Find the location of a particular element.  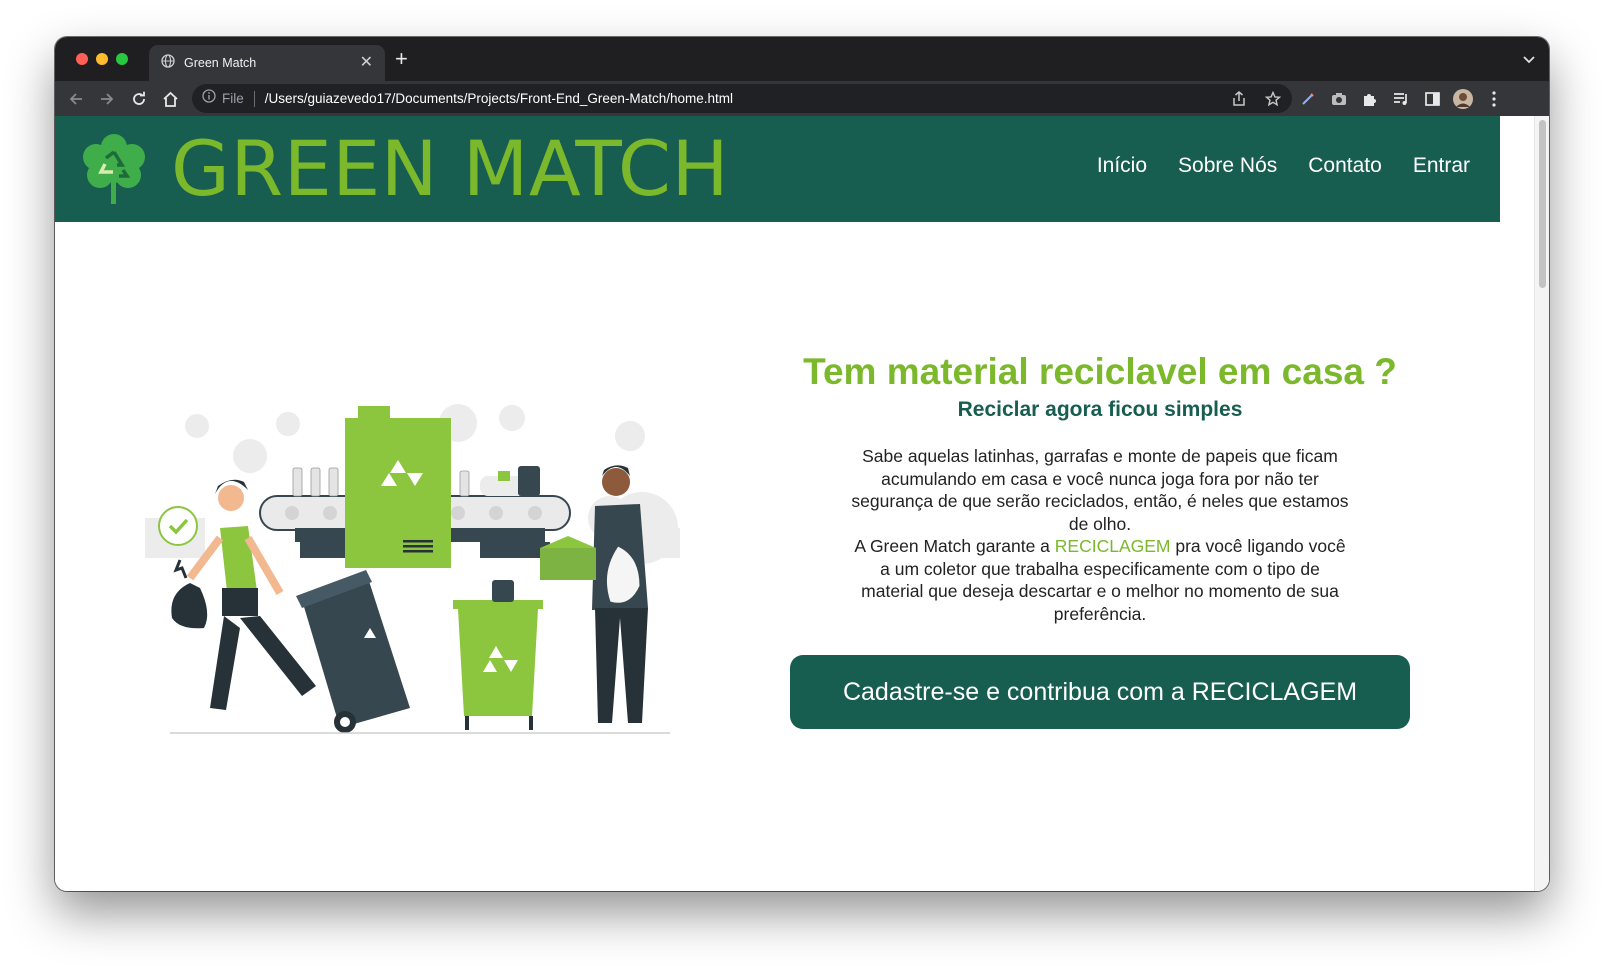

kebab-menu-icon is located at coordinates (1494, 99).